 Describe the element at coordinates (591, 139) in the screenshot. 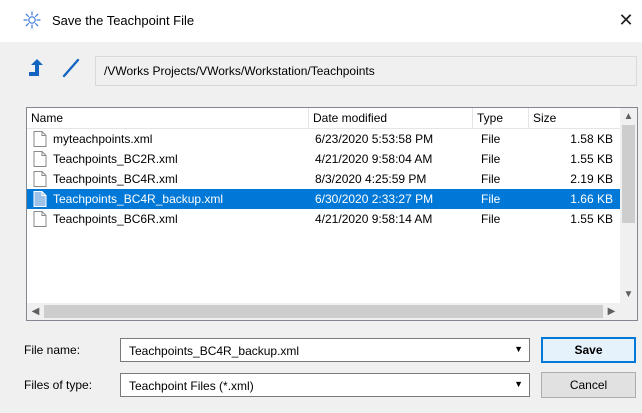

I see `file-size: 1.58 KB` at that location.